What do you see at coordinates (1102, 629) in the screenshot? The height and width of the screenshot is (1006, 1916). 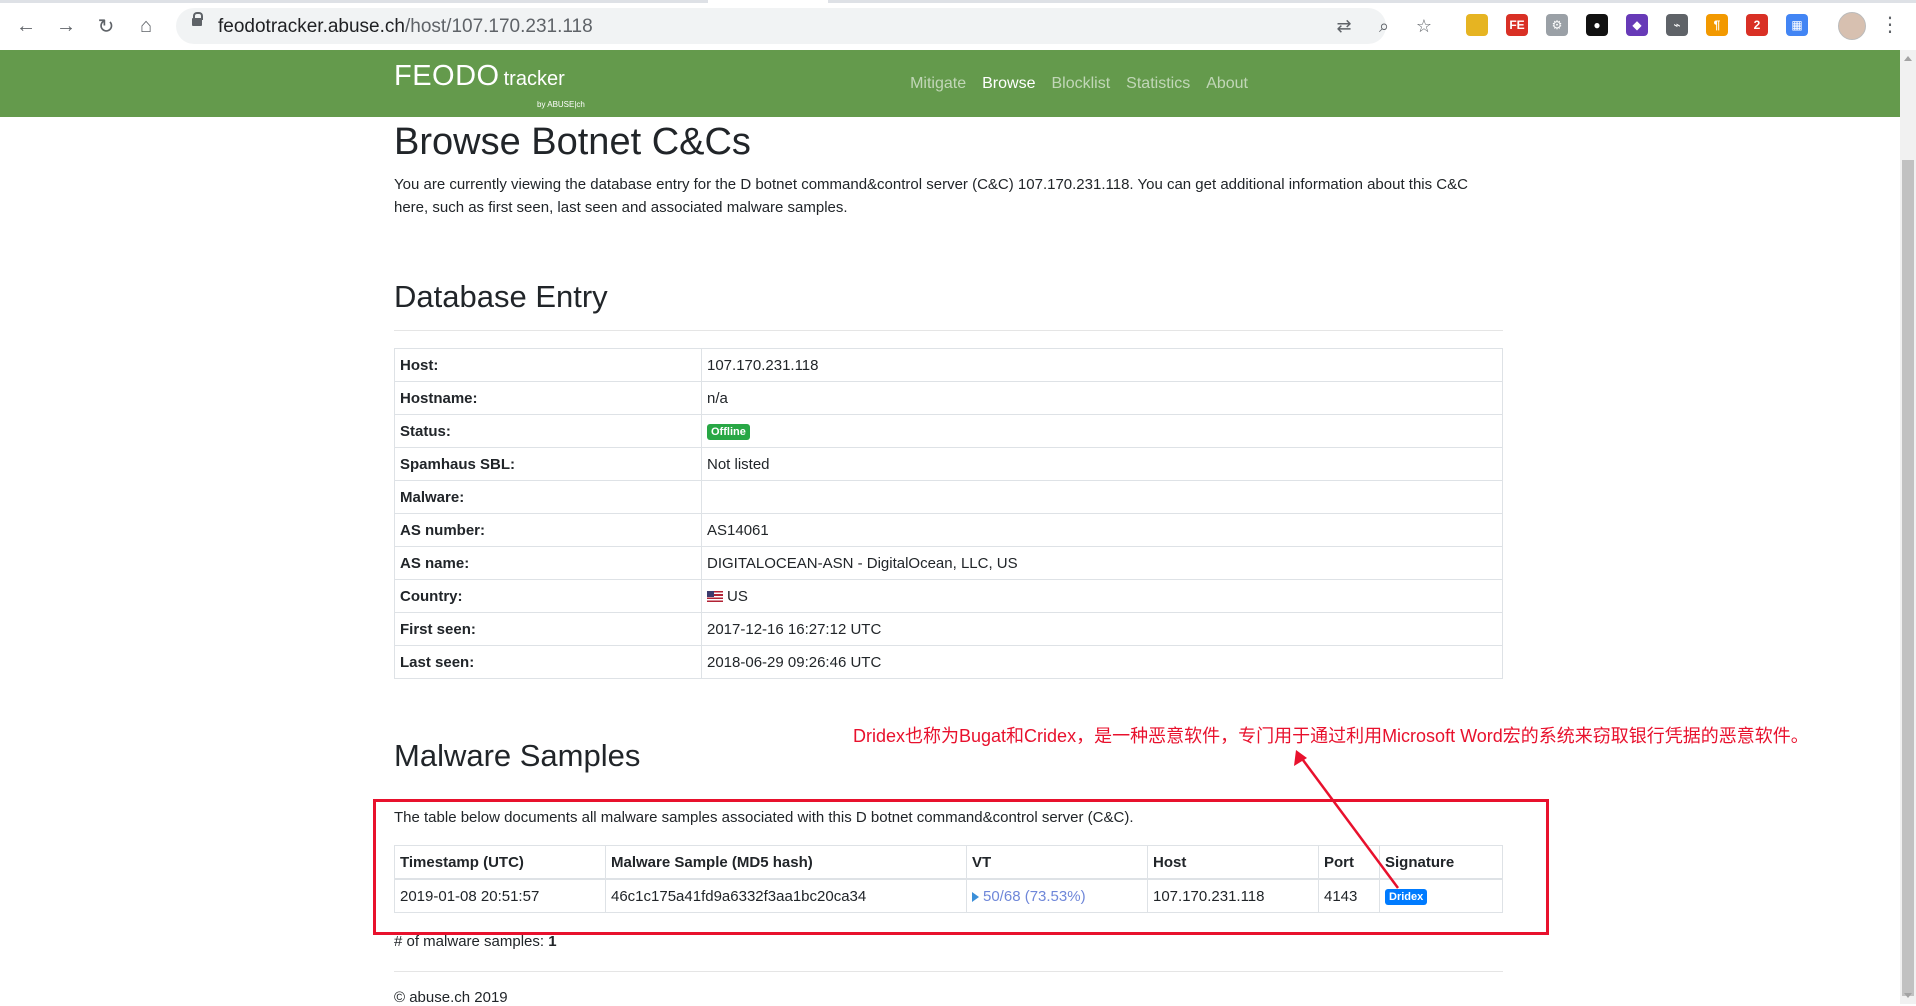 I see `row-value-first-seen: 2017-12-16 16:27:12 UTC` at bounding box center [1102, 629].